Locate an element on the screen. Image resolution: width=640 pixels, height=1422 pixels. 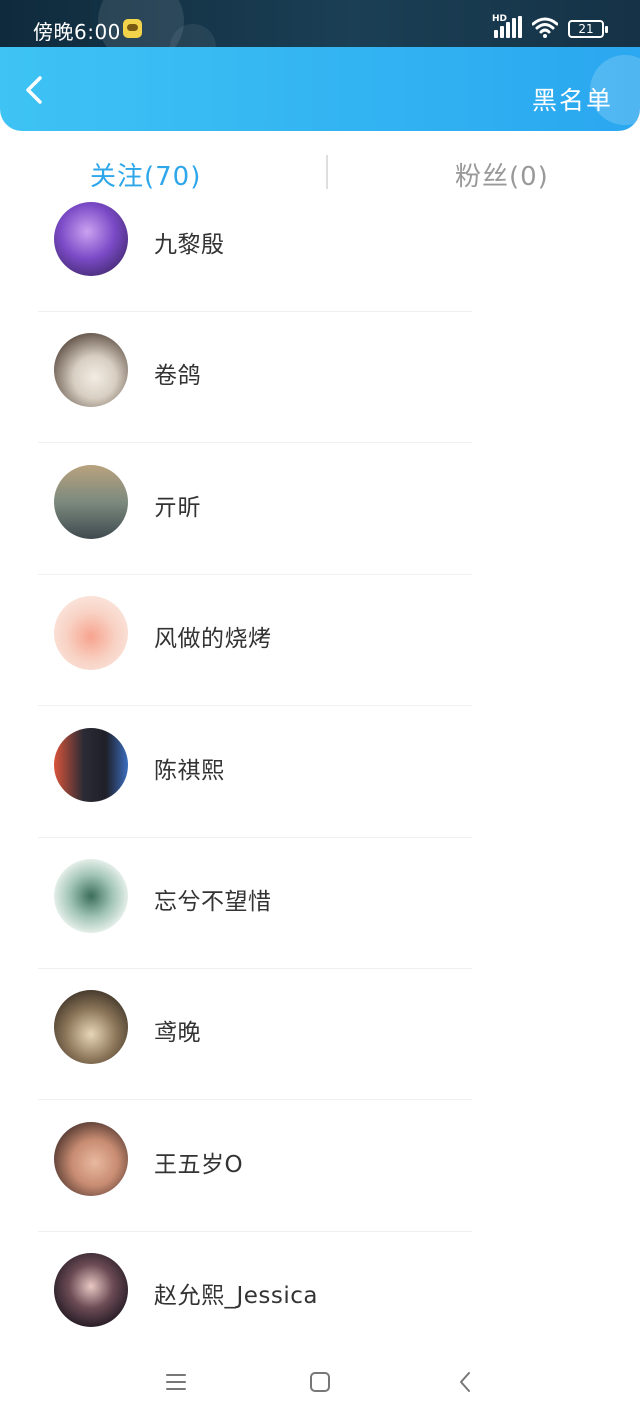
user-name: 风做的烧烤 is located at coordinates (213, 639).